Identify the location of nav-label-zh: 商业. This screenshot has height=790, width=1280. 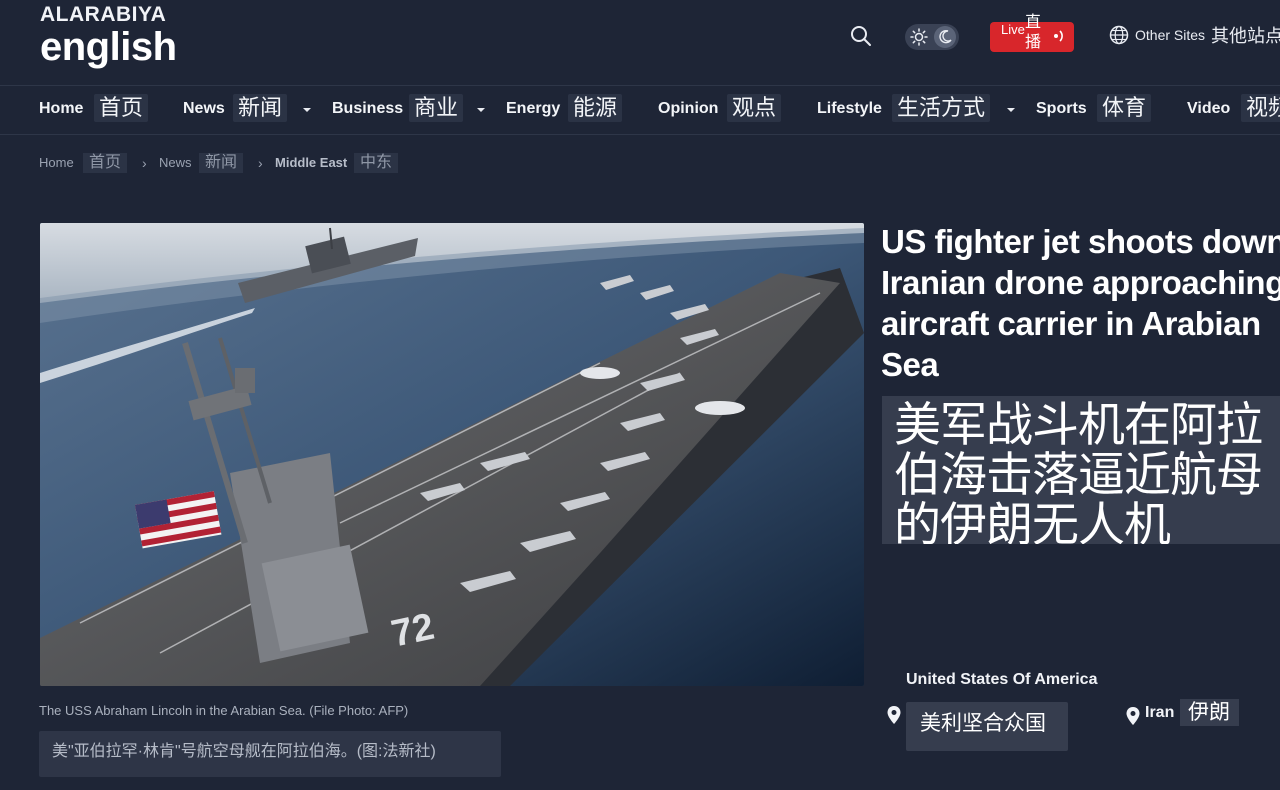
(436, 108).